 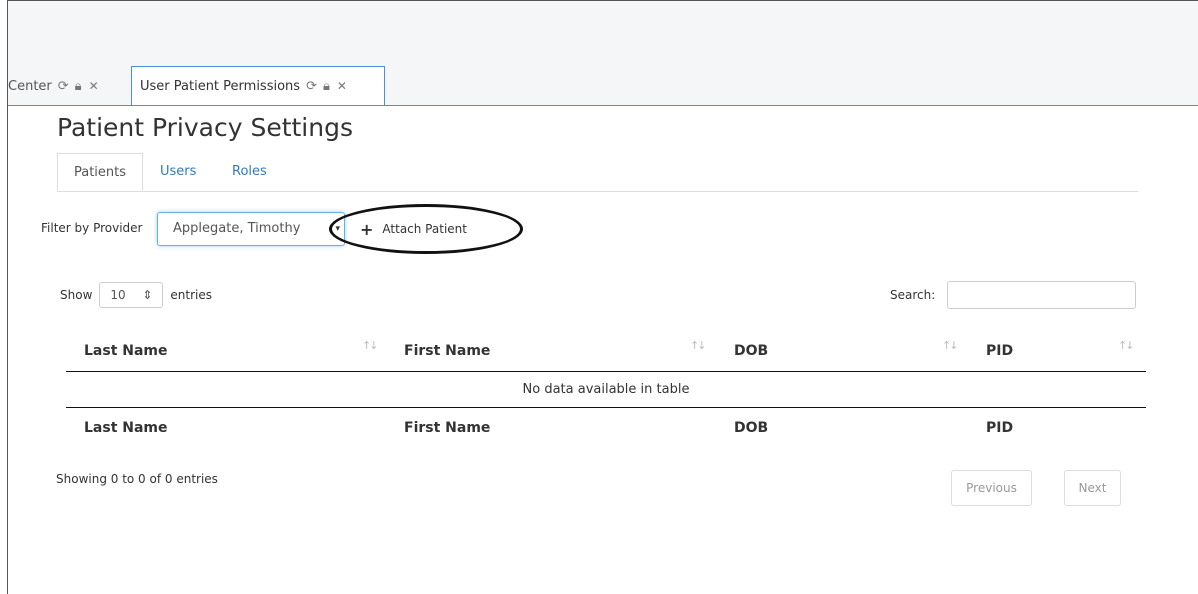 What do you see at coordinates (597, 172) in the screenshot?
I see `subtab-bar: Patients Users Roles` at bounding box center [597, 172].